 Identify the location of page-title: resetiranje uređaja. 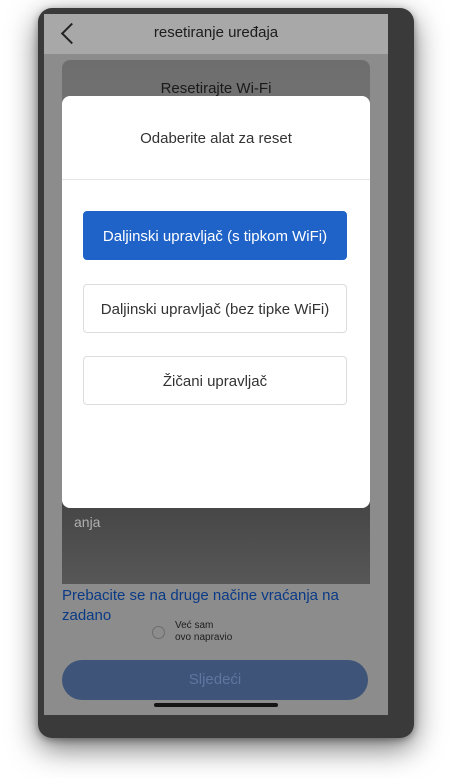
(216, 32).